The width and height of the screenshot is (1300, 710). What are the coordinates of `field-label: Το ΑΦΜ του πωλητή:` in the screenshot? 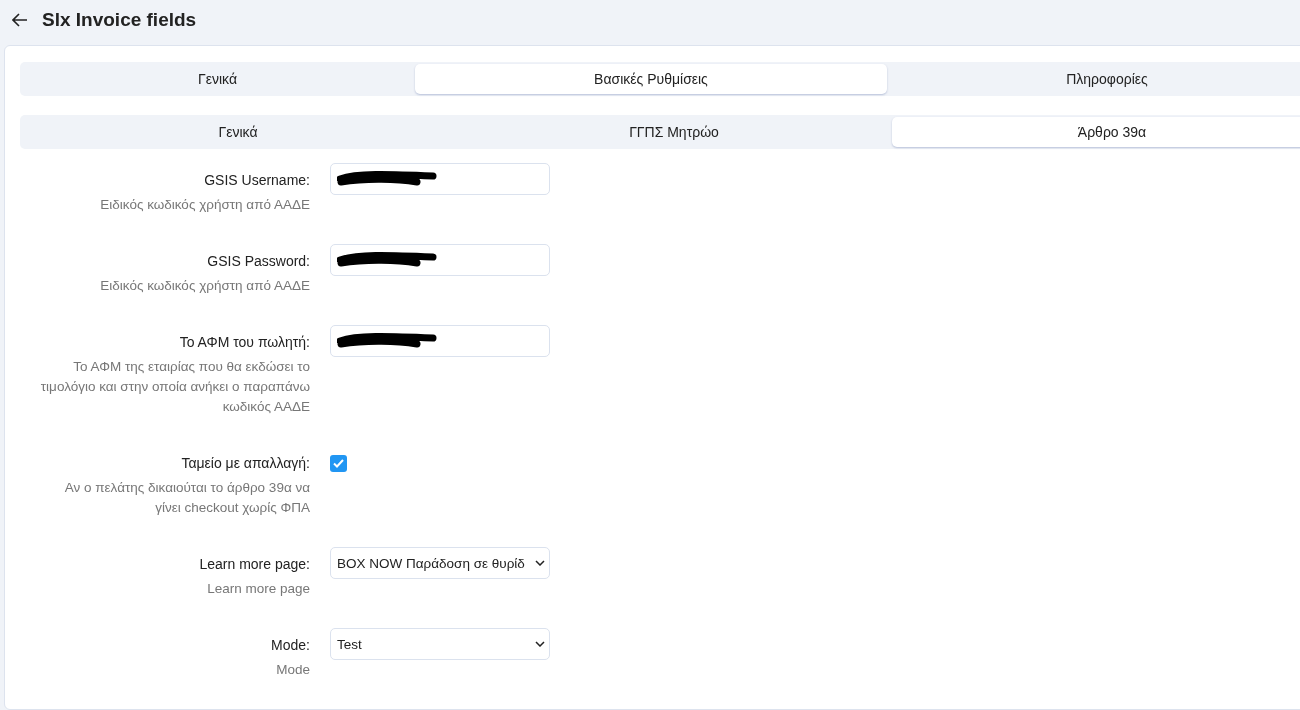 It's located at (244, 342).